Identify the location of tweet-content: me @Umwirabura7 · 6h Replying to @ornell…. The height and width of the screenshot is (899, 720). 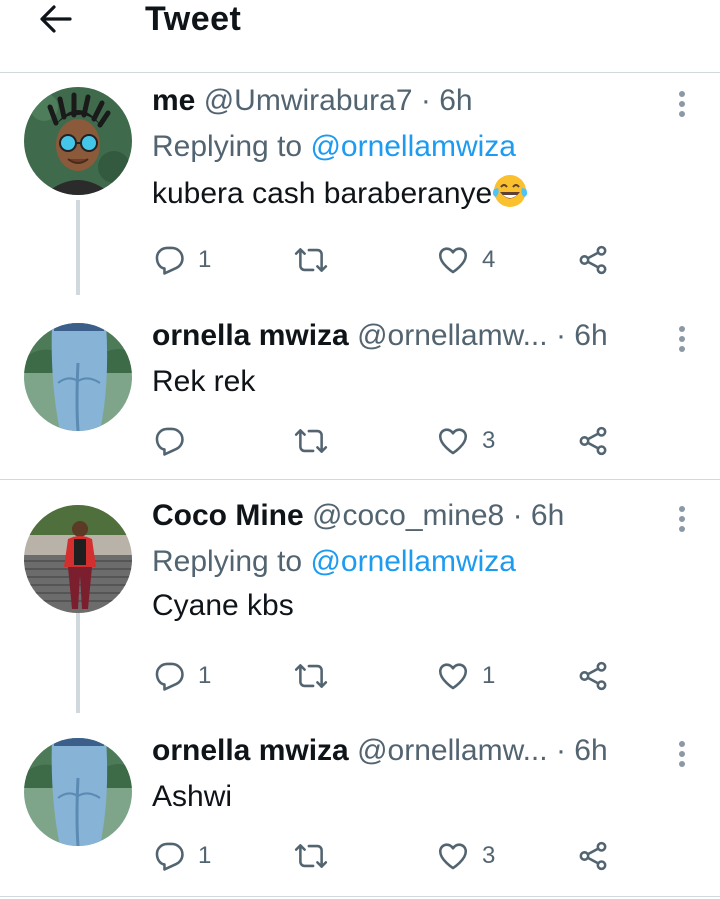
(426, 150).